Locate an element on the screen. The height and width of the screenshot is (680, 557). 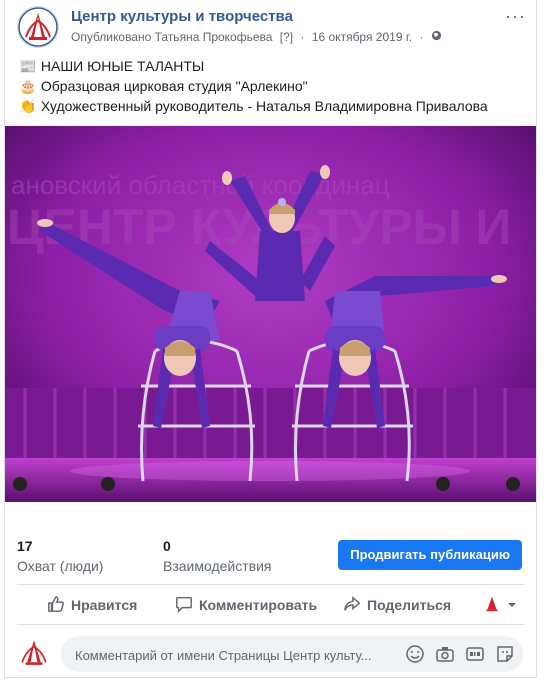
post-as-selector is located at coordinates (503, 605).